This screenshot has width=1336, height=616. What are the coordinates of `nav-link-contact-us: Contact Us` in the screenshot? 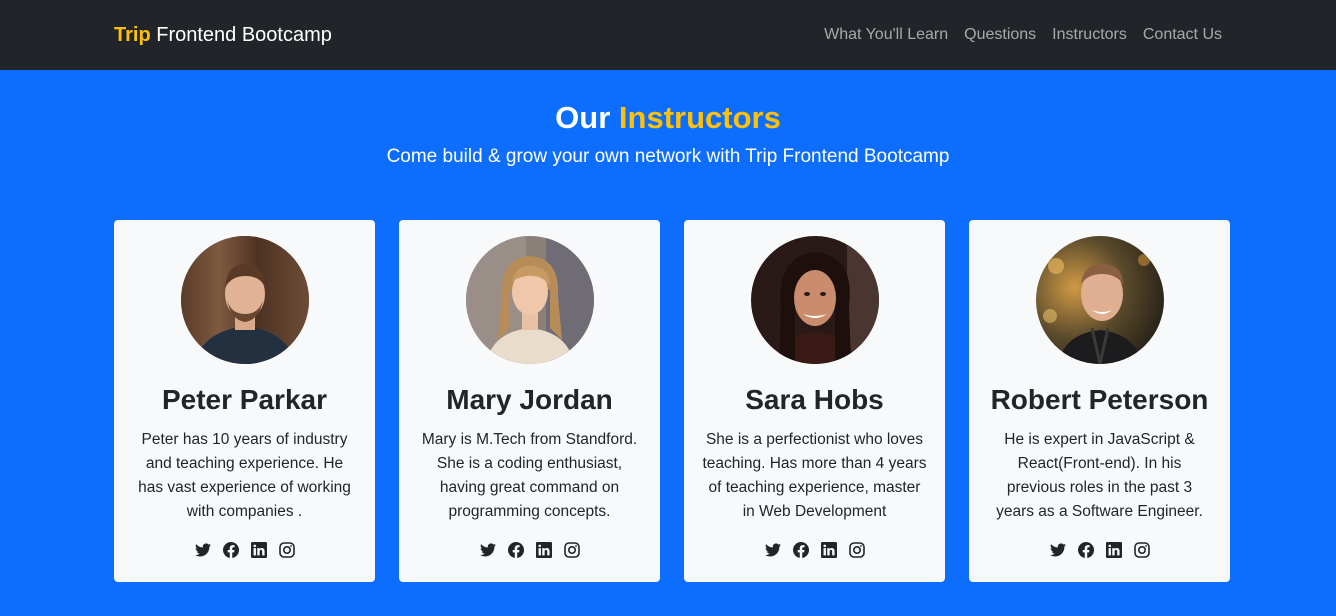 It's located at (1182, 34).